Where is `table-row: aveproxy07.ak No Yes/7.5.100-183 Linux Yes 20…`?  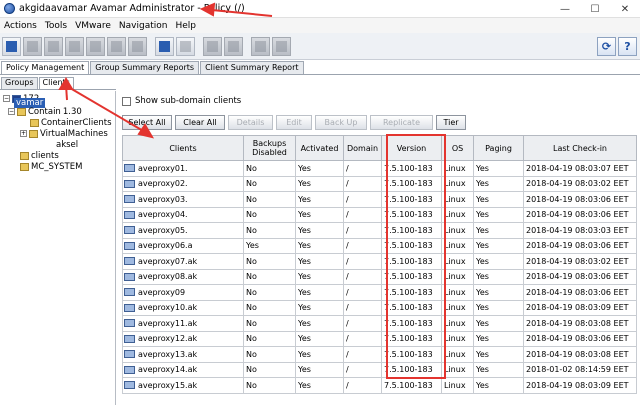 table-row: aveproxy07.ak No Yes/7.5.100-183 Linux Yes 20… is located at coordinates (379, 261).